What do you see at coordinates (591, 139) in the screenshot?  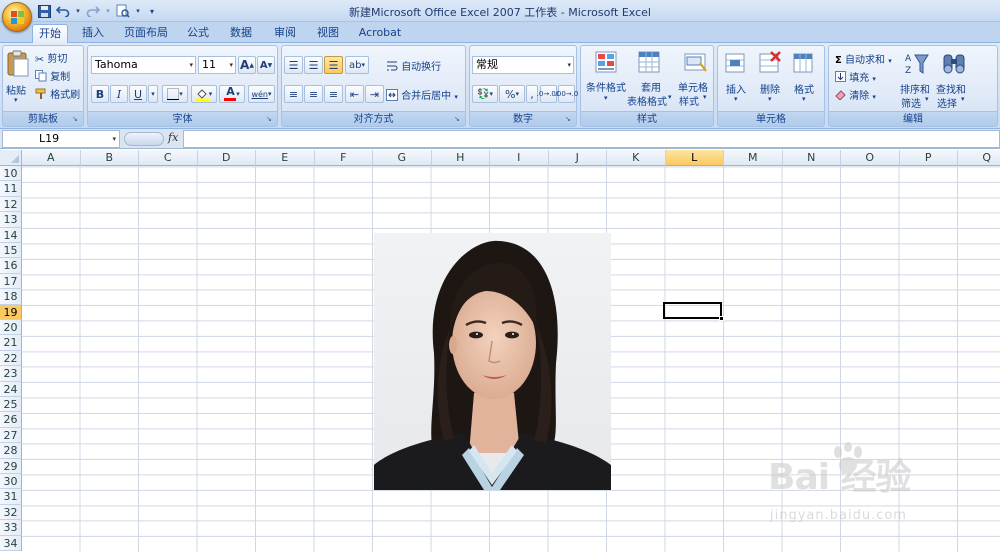 I see `formula-input` at bounding box center [591, 139].